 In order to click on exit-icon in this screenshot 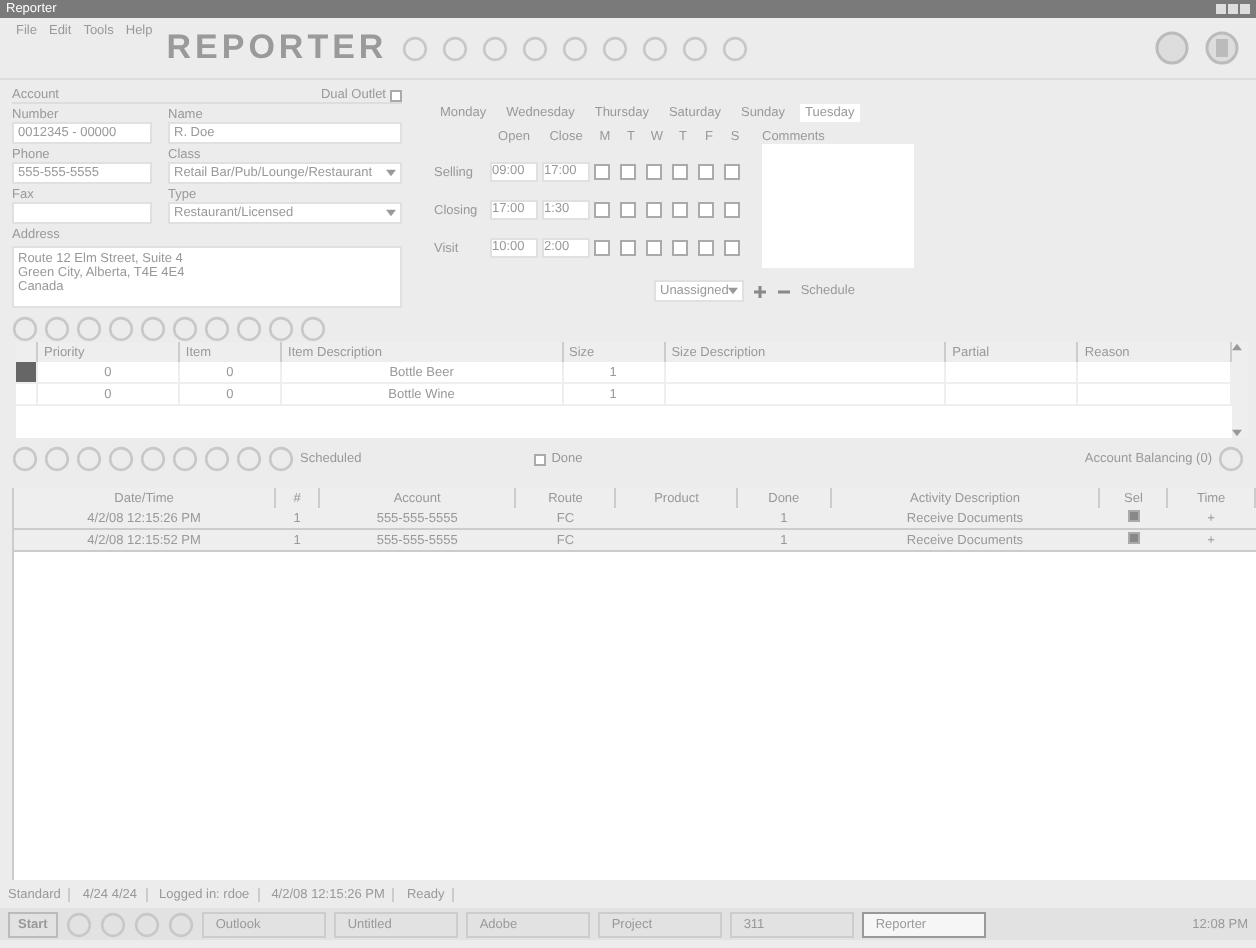, I will do `click(1222, 48)`.